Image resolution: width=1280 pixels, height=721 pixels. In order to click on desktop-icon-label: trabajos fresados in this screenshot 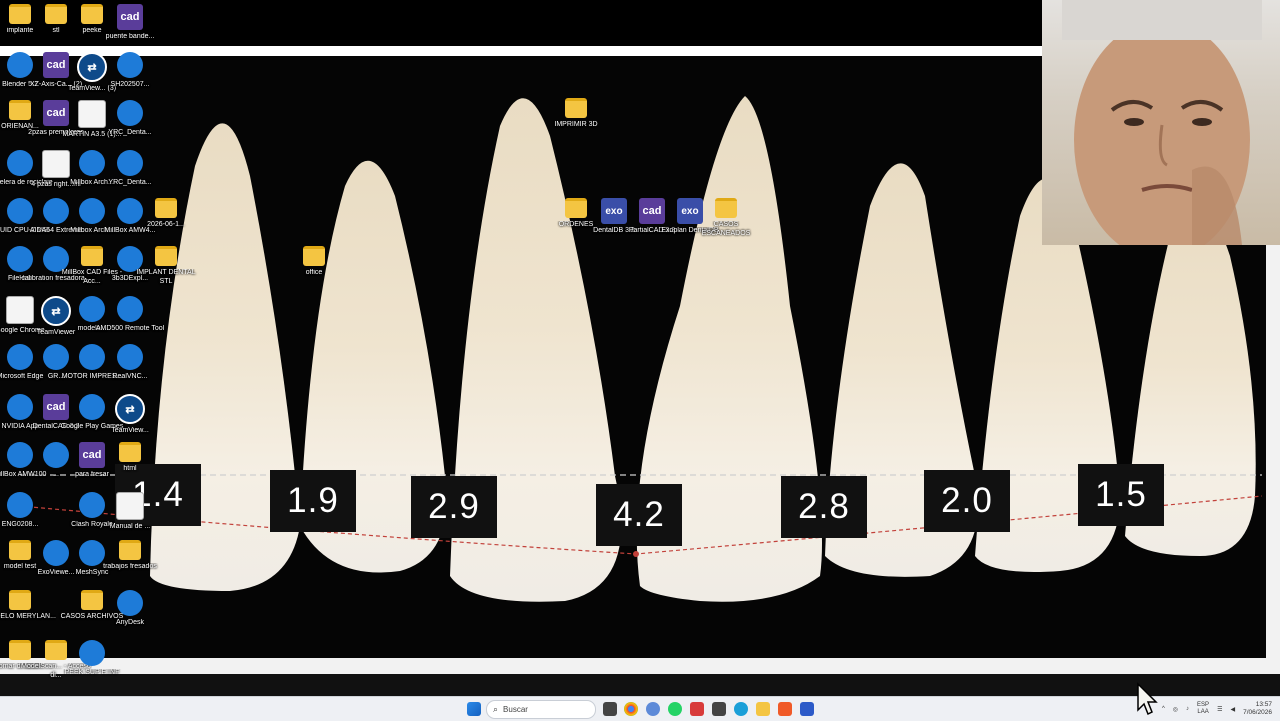, I will do `click(130, 566)`.